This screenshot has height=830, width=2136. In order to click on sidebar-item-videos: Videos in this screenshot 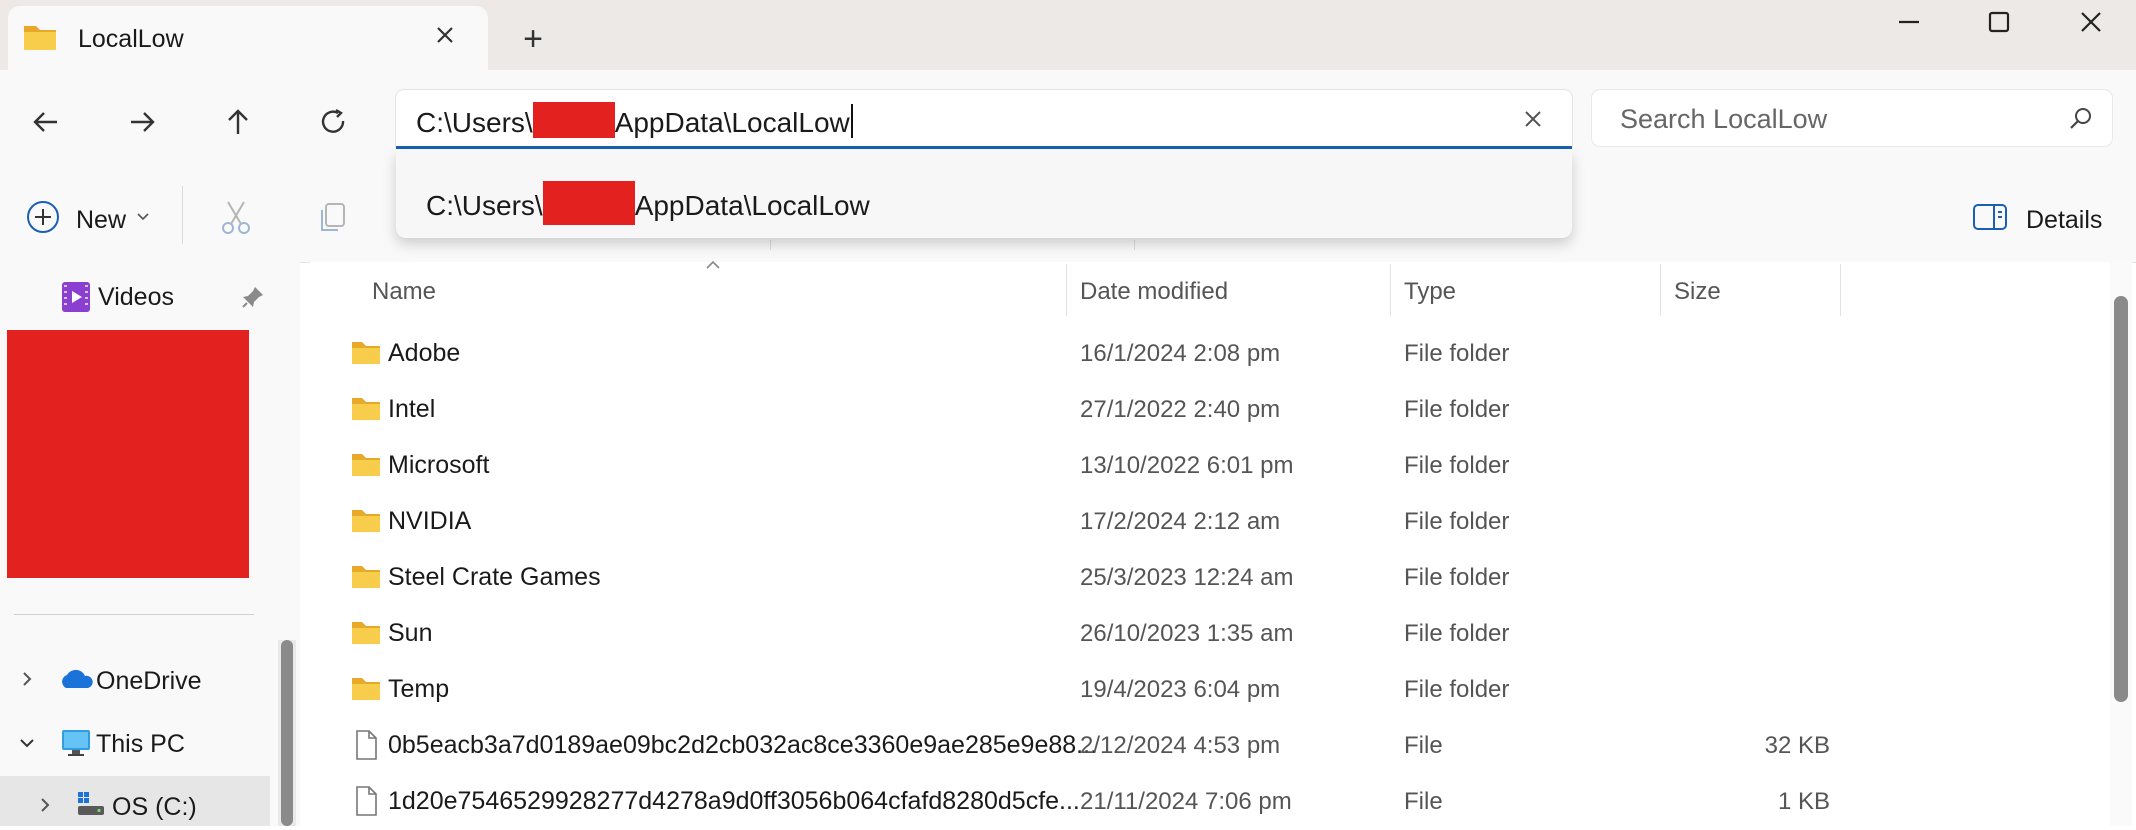, I will do `click(136, 297)`.